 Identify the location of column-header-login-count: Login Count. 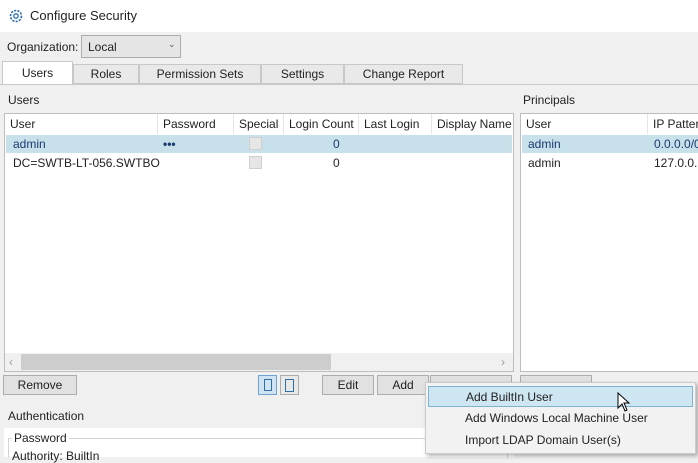
(321, 124).